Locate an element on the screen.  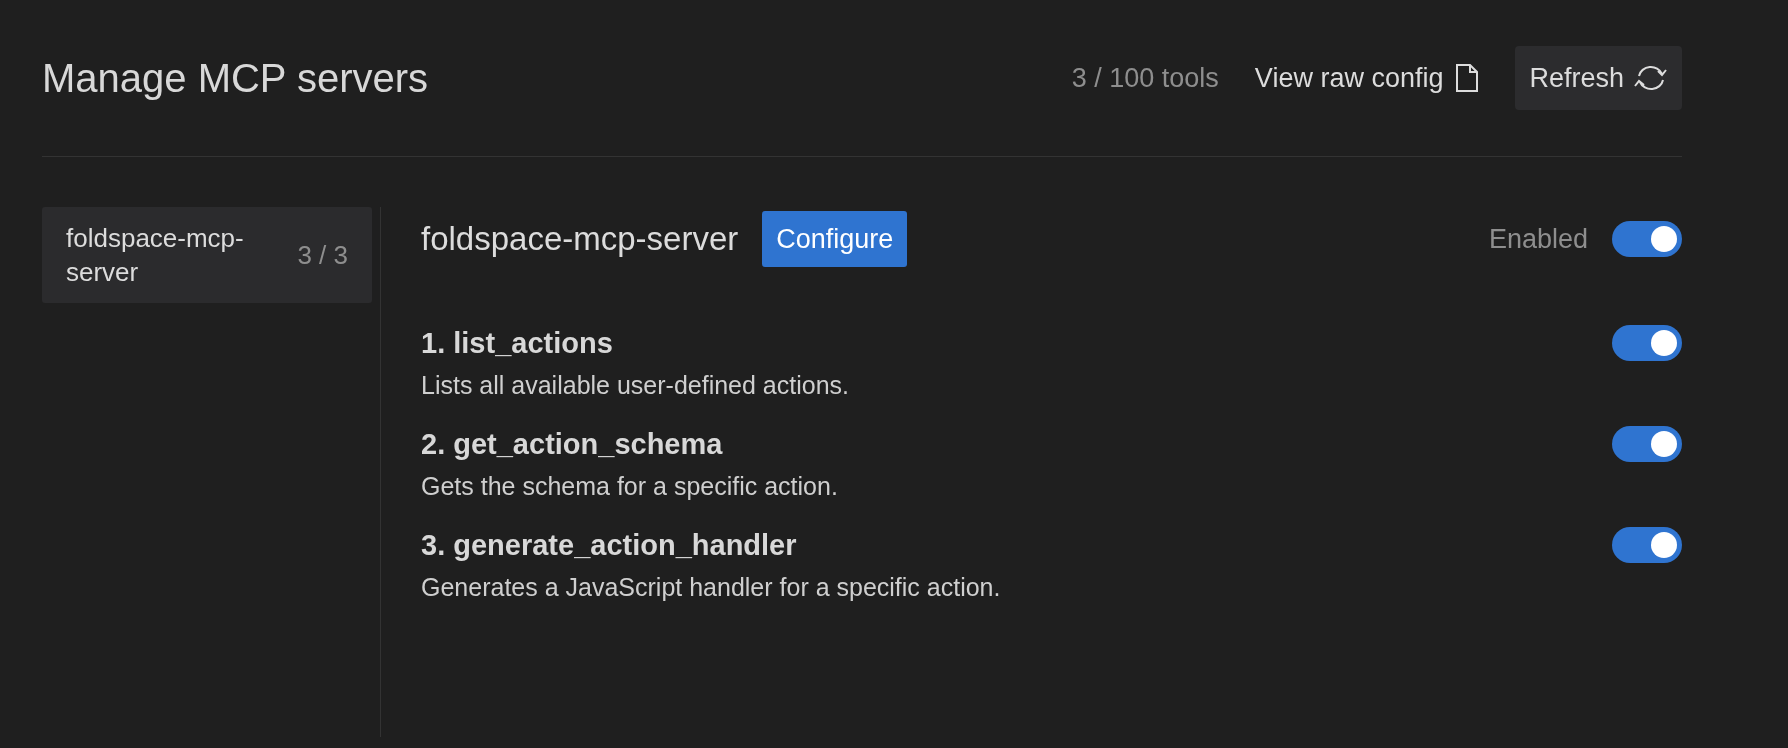
tool-name: 1. list_actions is located at coordinates (517, 343).